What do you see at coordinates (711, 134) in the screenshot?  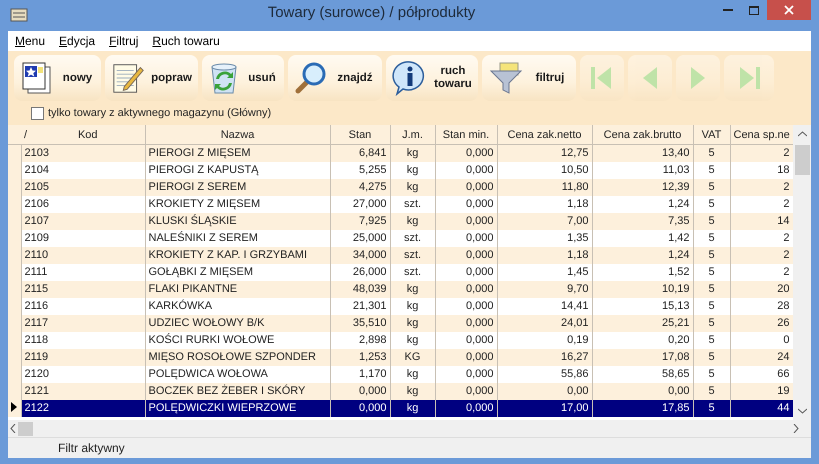 I see `column-header: VAT` at bounding box center [711, 134].